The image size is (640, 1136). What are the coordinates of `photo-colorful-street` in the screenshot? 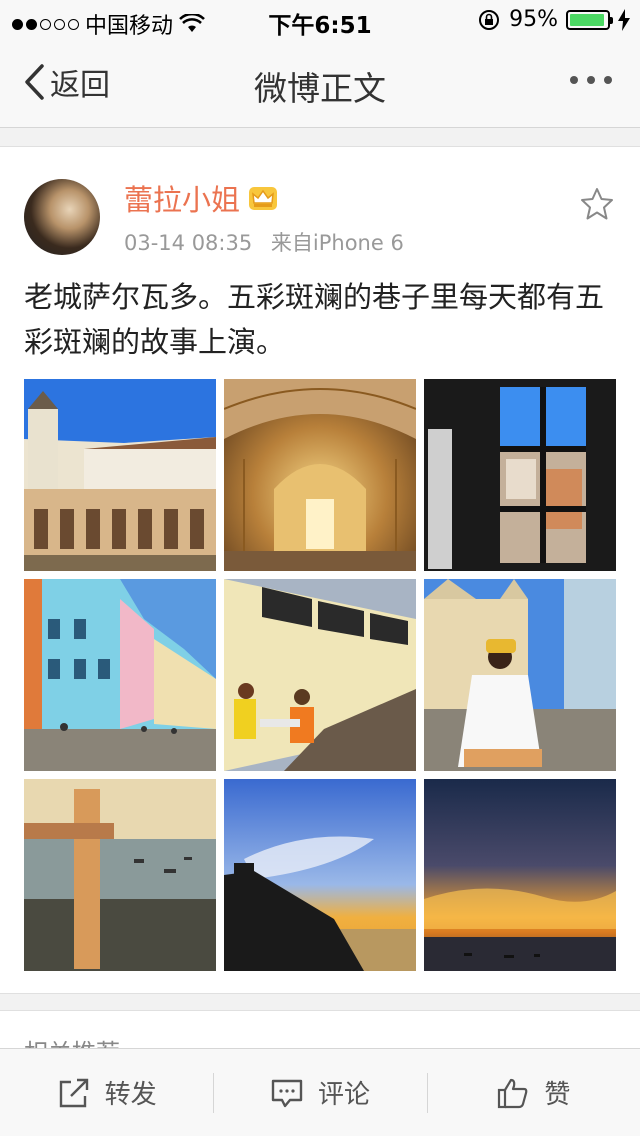 It's located at (120, 675).